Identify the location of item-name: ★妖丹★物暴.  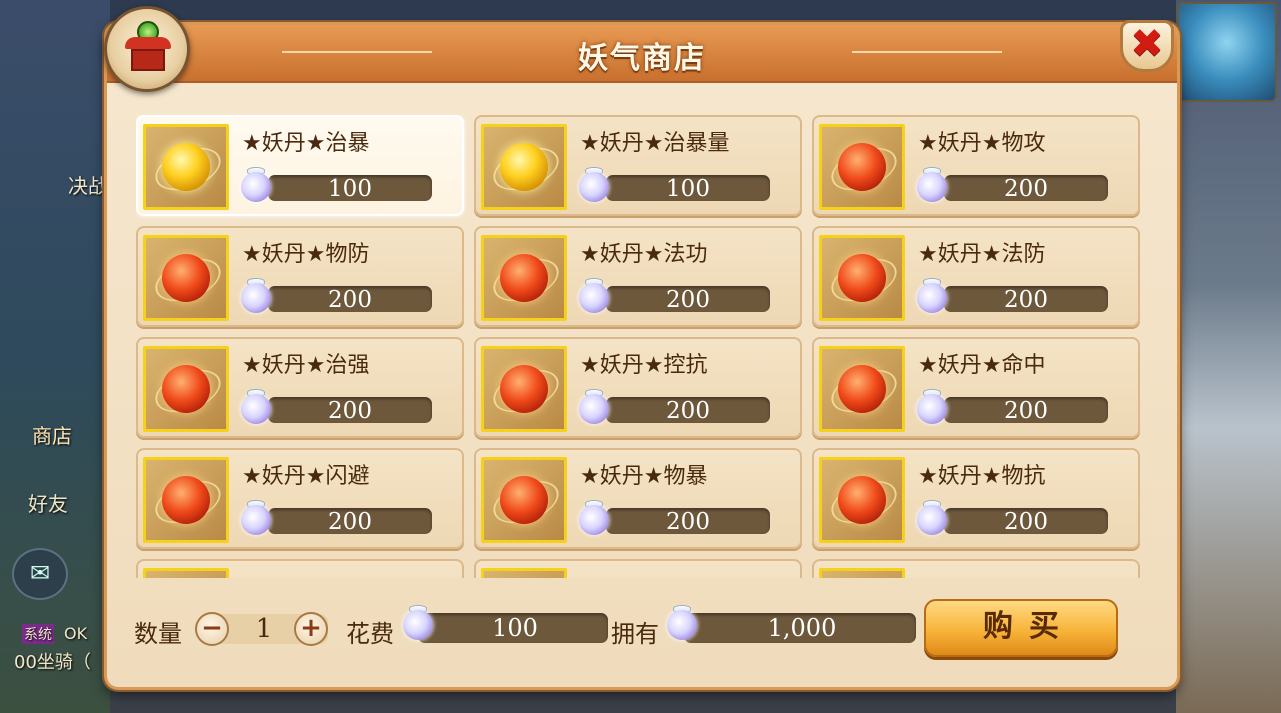
(644, 476).